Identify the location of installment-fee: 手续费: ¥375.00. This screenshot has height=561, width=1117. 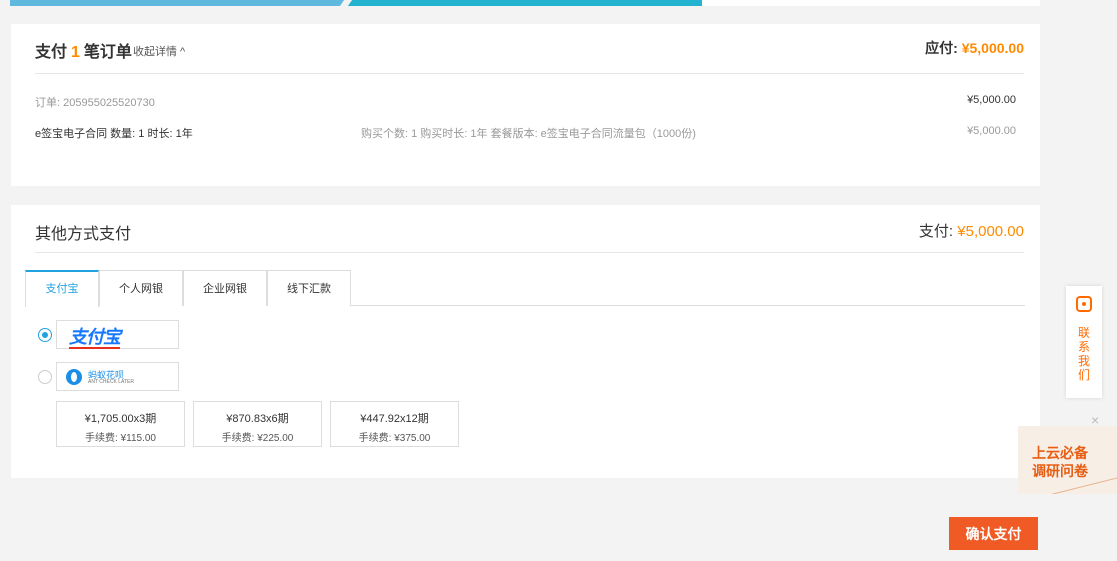
(394, 438).